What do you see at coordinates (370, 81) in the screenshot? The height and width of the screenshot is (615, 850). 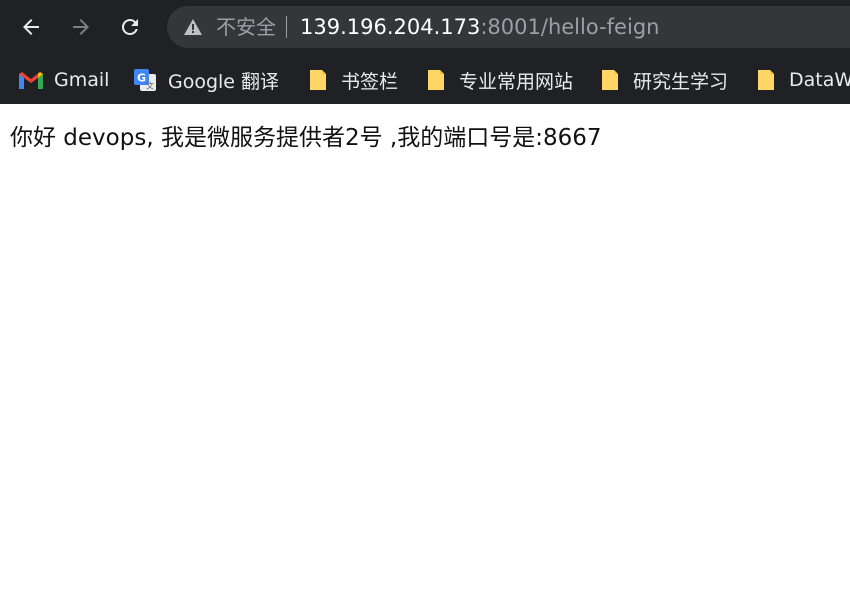 I see `bookmark-label: 书签栏` at bounding box center [370, 81].